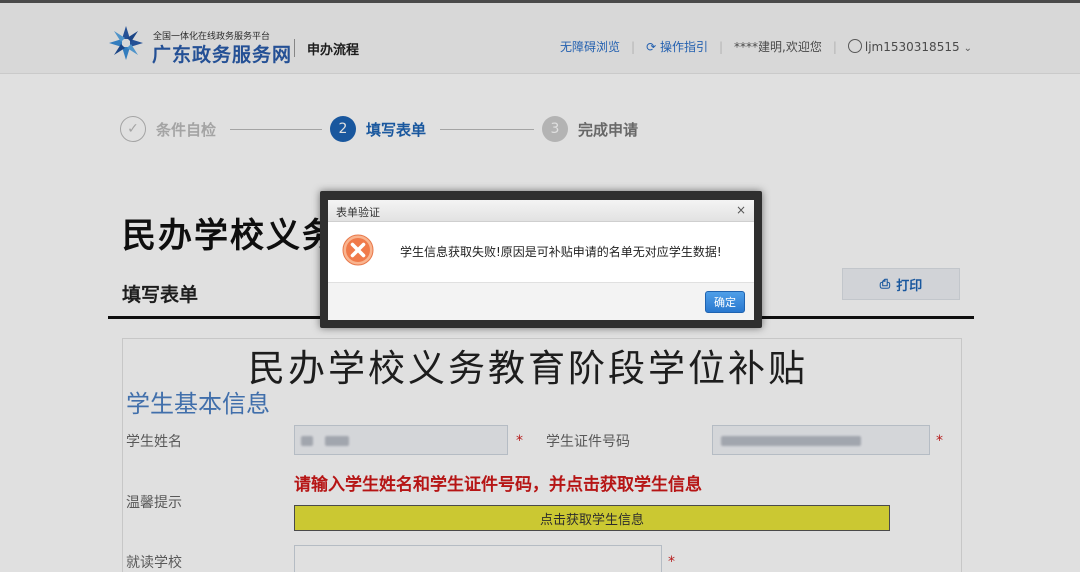 The image size is (1080, 572). What do you see at coordinates (725, 302) in the screenshot?
I see `ok-button: 确定` at bounding box center [725, 302].